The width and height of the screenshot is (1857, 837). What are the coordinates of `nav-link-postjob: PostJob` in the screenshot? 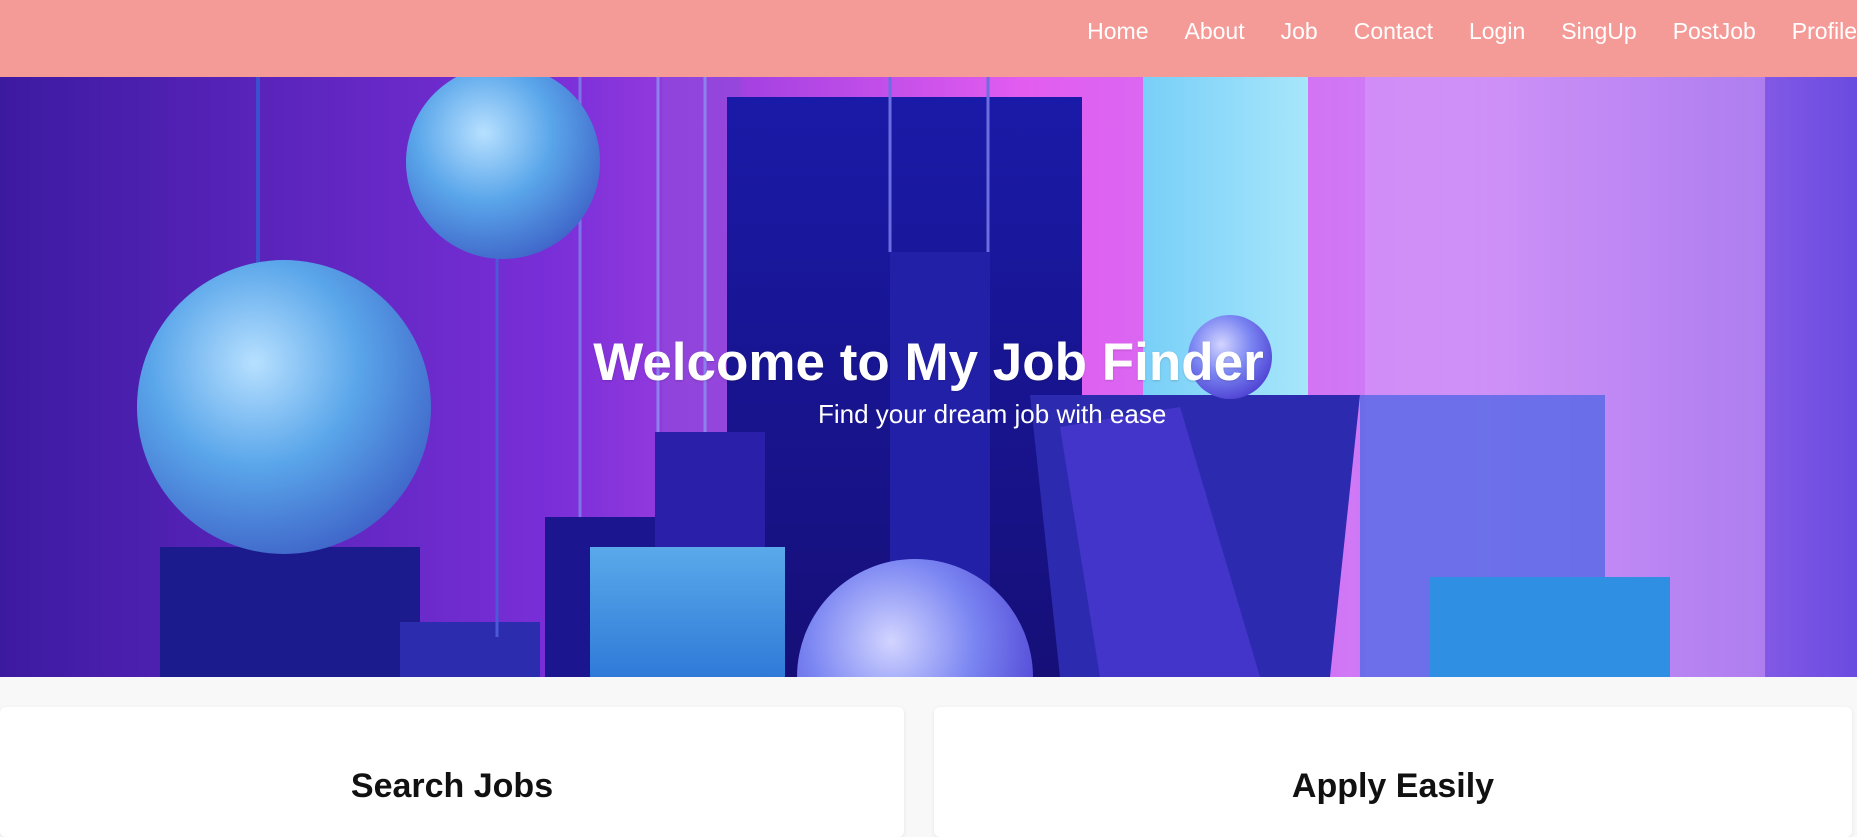 It's located at (1714, 31).